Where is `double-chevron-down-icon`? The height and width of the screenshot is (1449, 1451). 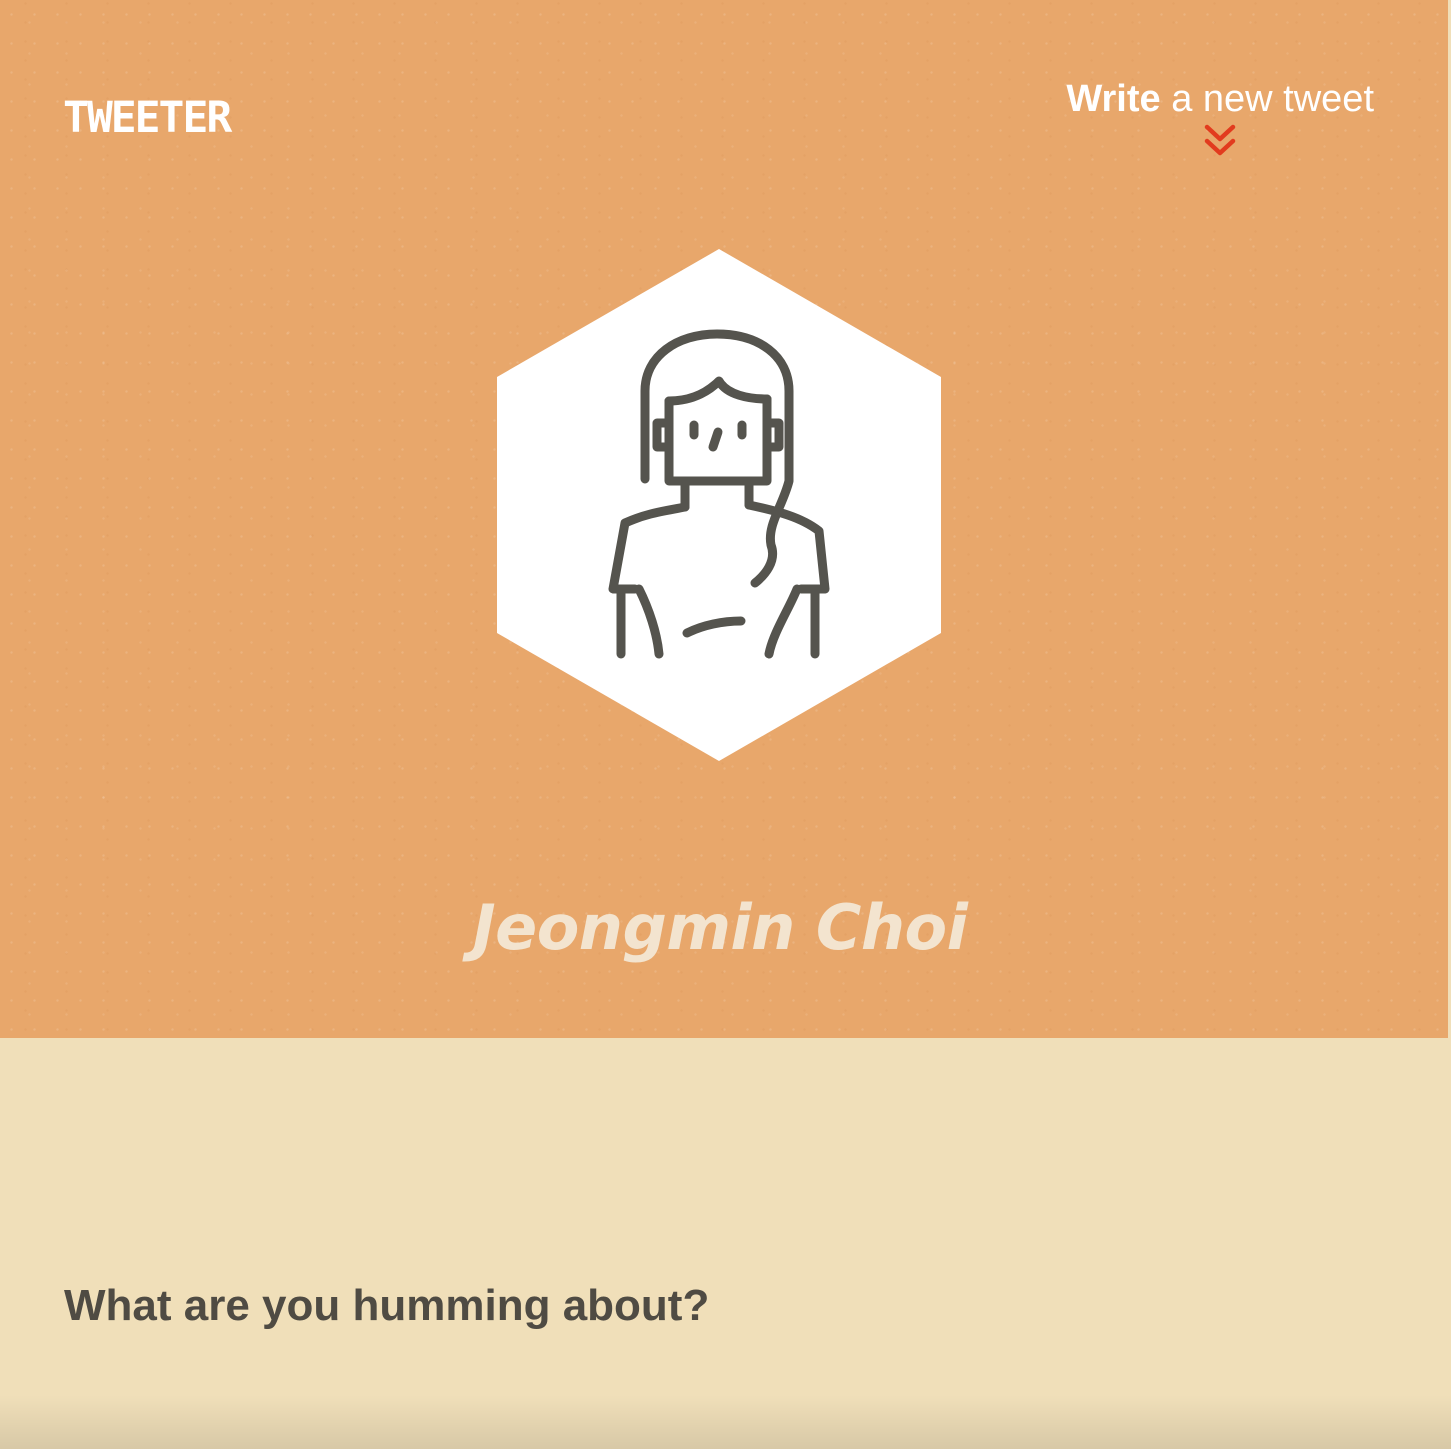 double-chevron-down-icon is located at coordinates (1220, 140).